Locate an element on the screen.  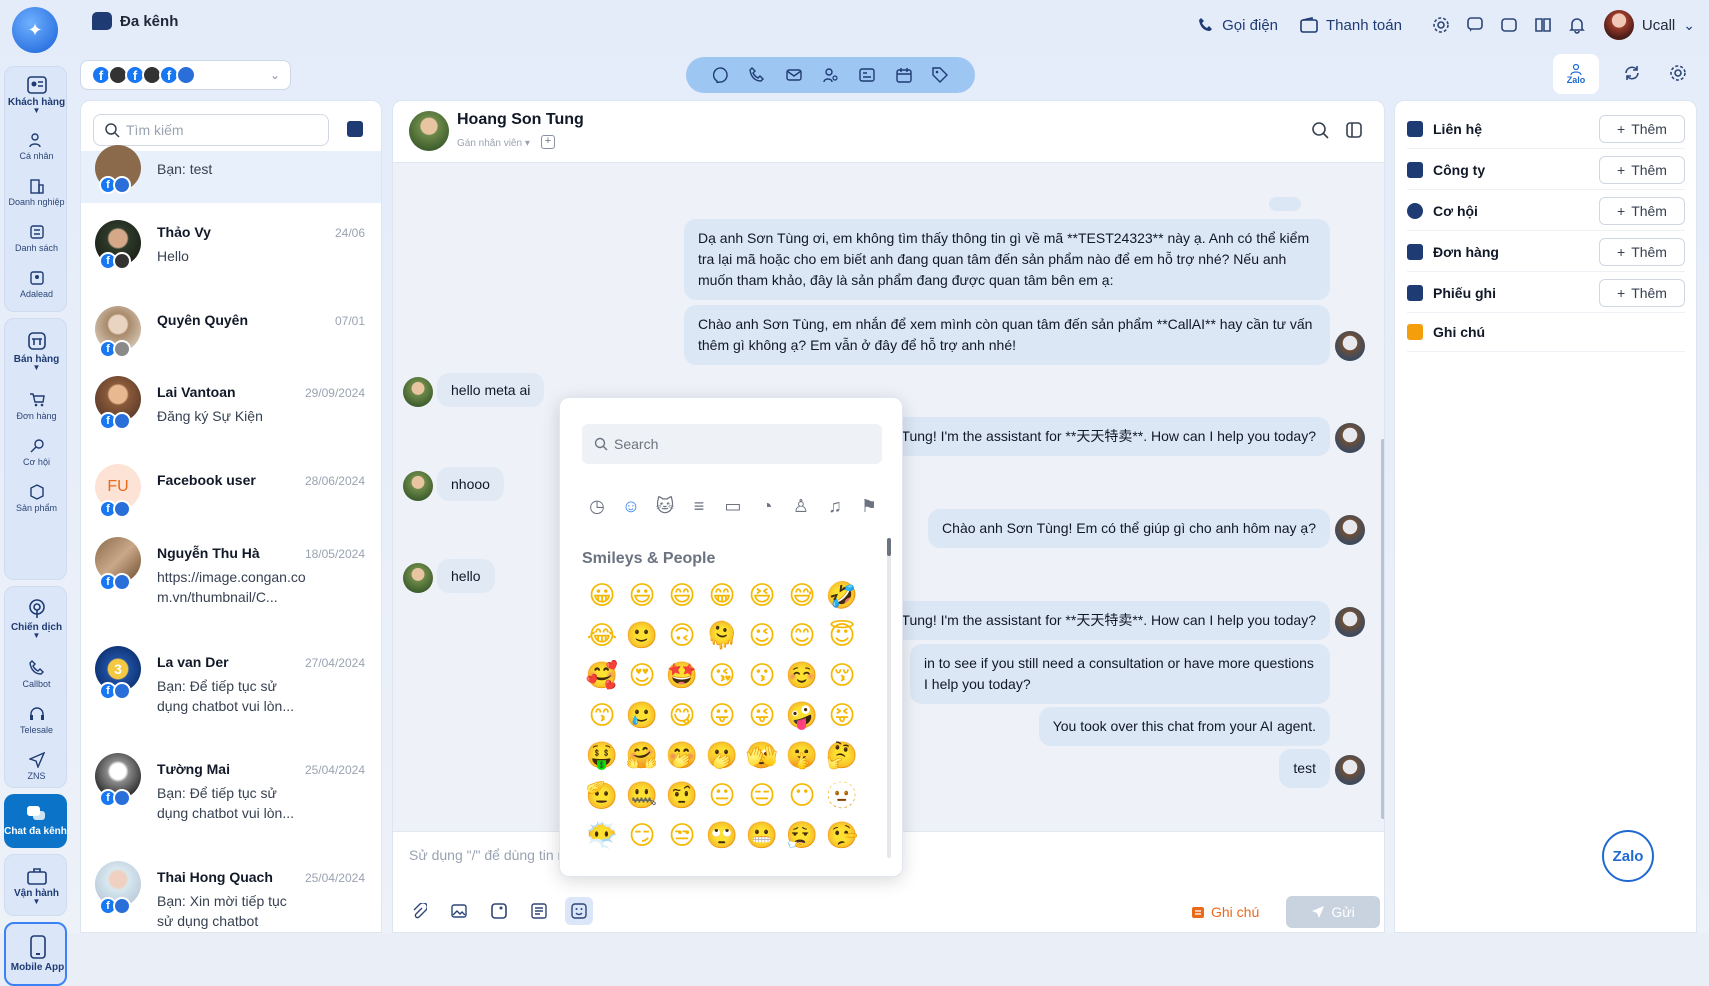
nav-doanh-nghiep: Doanh nghiệp is located at coordinates (36, 192).